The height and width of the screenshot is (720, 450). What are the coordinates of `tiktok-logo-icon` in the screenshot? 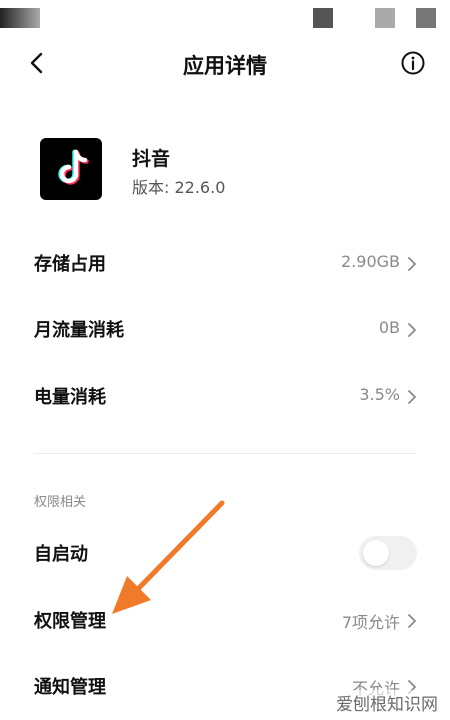 It's located at (73, 167).